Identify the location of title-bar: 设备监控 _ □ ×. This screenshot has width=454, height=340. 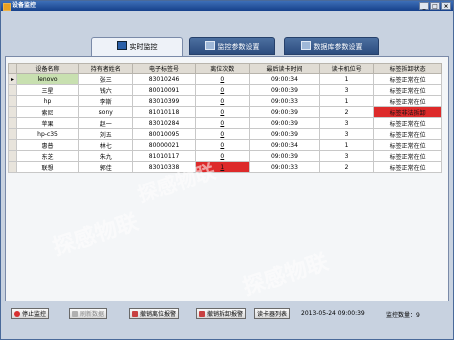
(227, 6).